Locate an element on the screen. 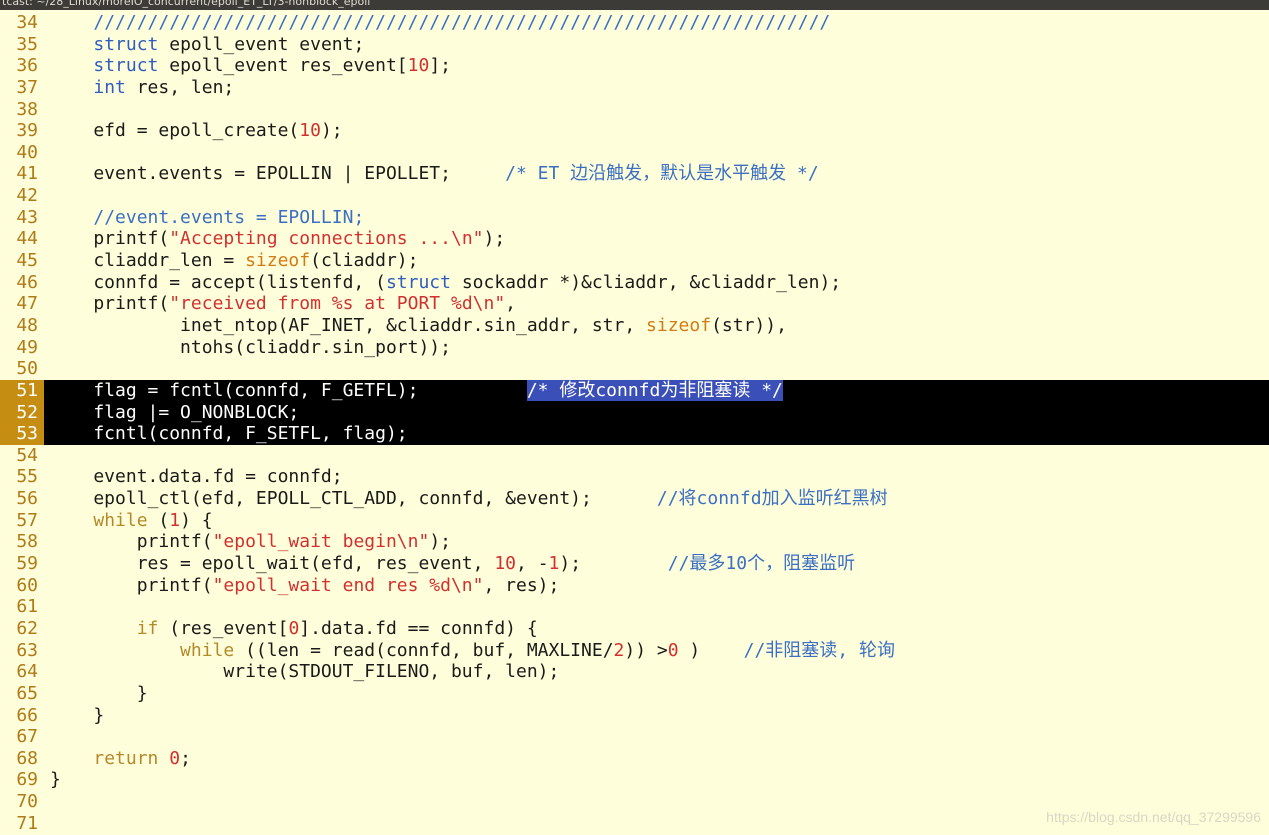 The width and height of the screenshot is (1269, 835). line-code: event.data.fd = connfd; is located at coordinates (196, 477).